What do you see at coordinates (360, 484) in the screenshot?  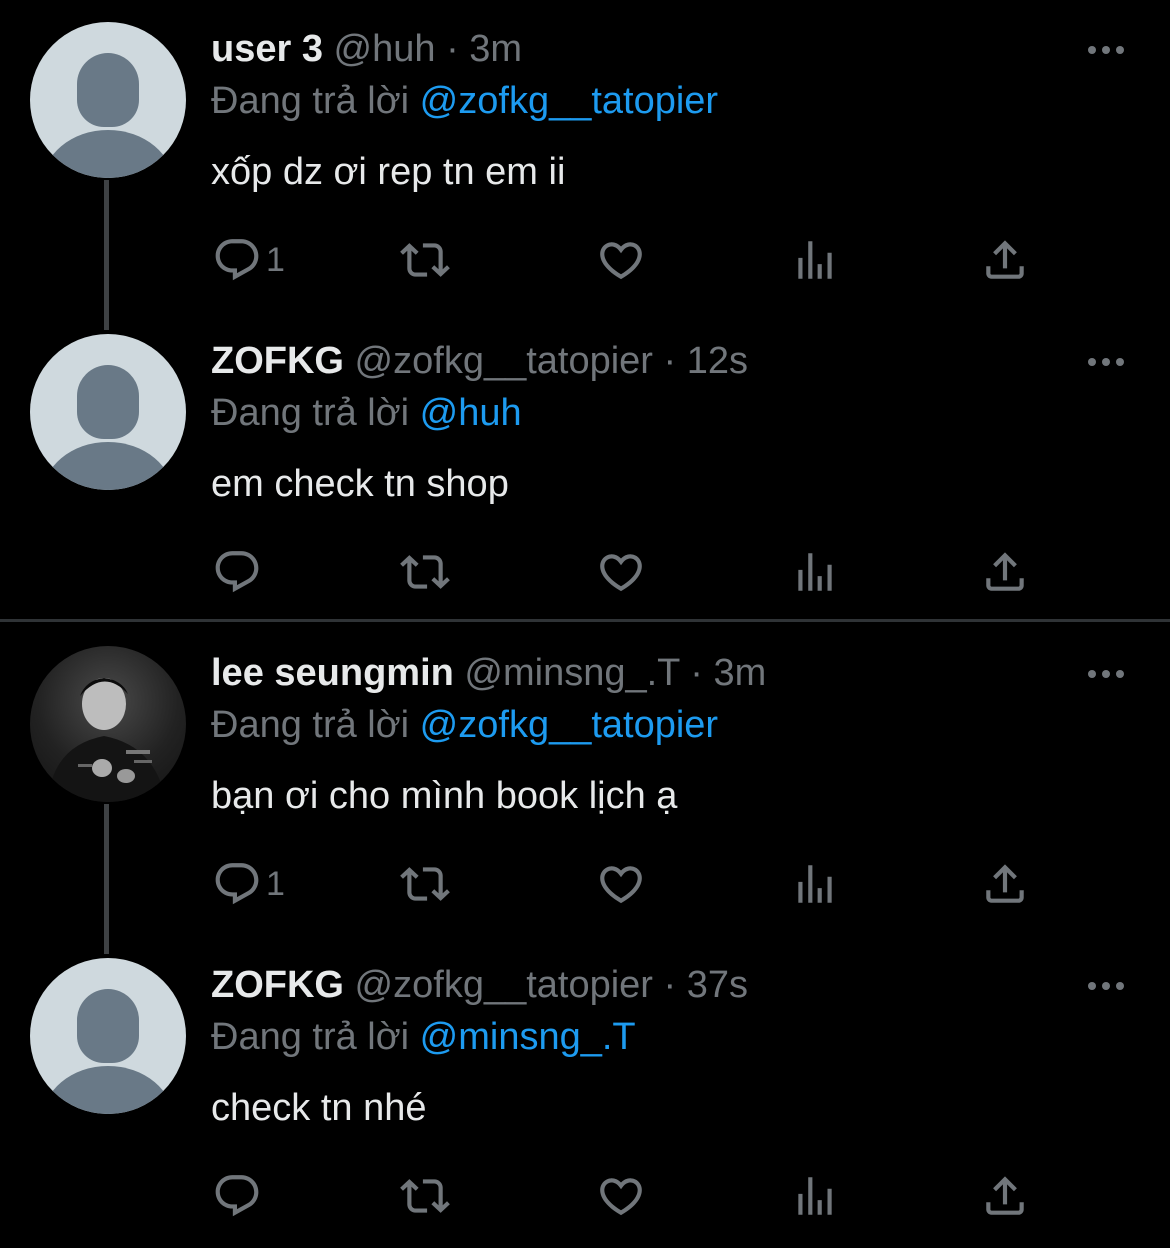 I see `tweet-text: em check tn shop` at bounding box center [360, 484].